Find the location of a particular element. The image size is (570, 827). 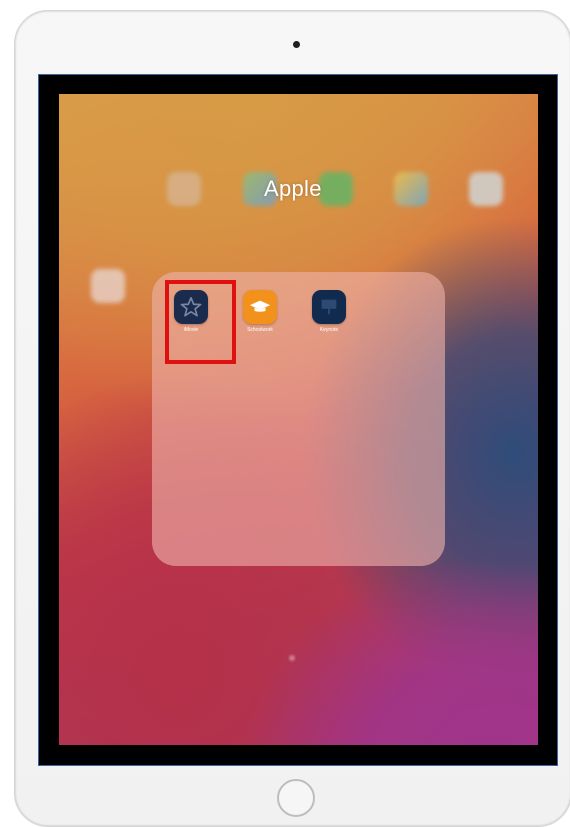

home-button is located at coordinates (296, 798).